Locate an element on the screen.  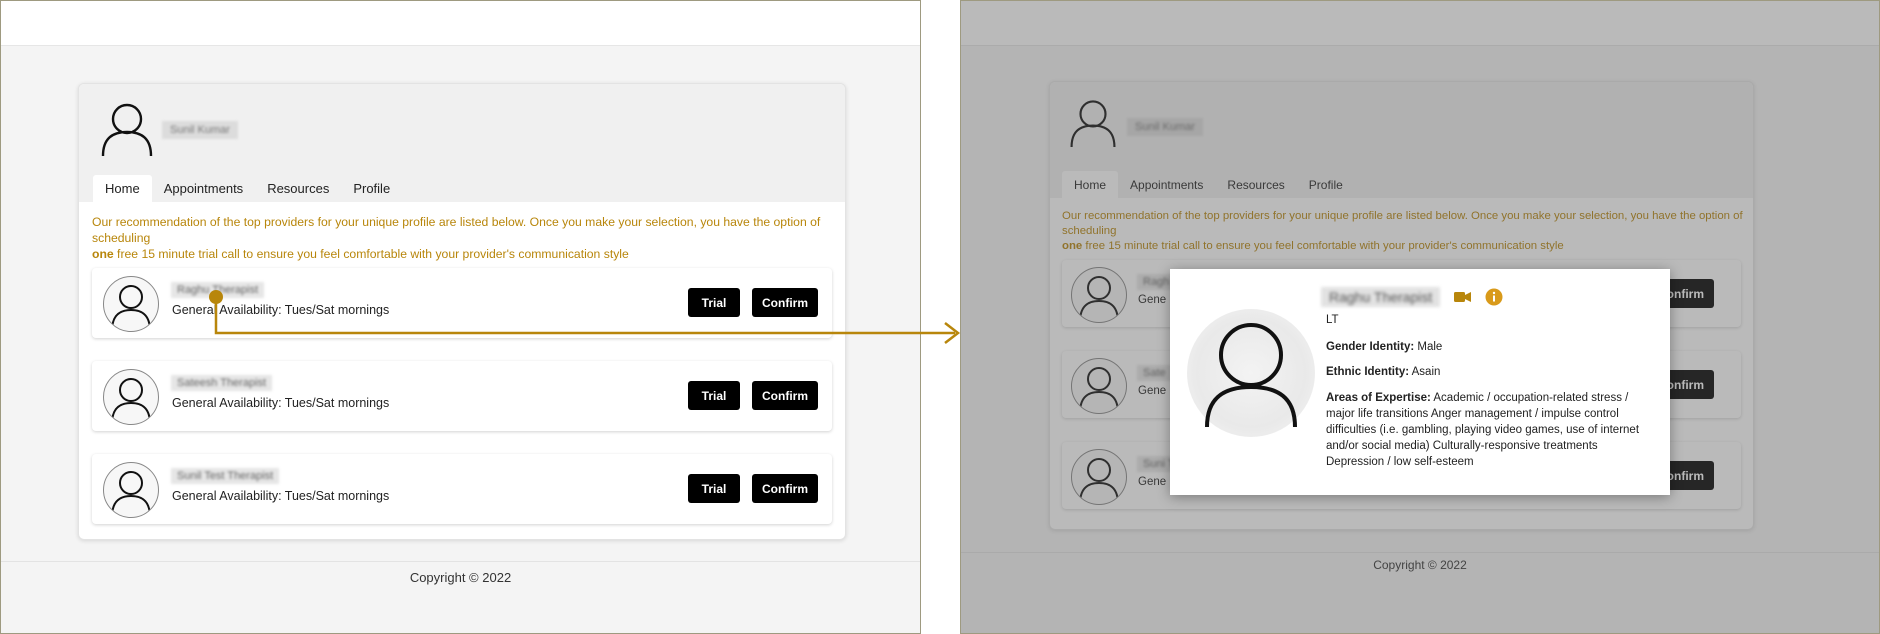
callout-arrow is located at coordinates (585, 317).